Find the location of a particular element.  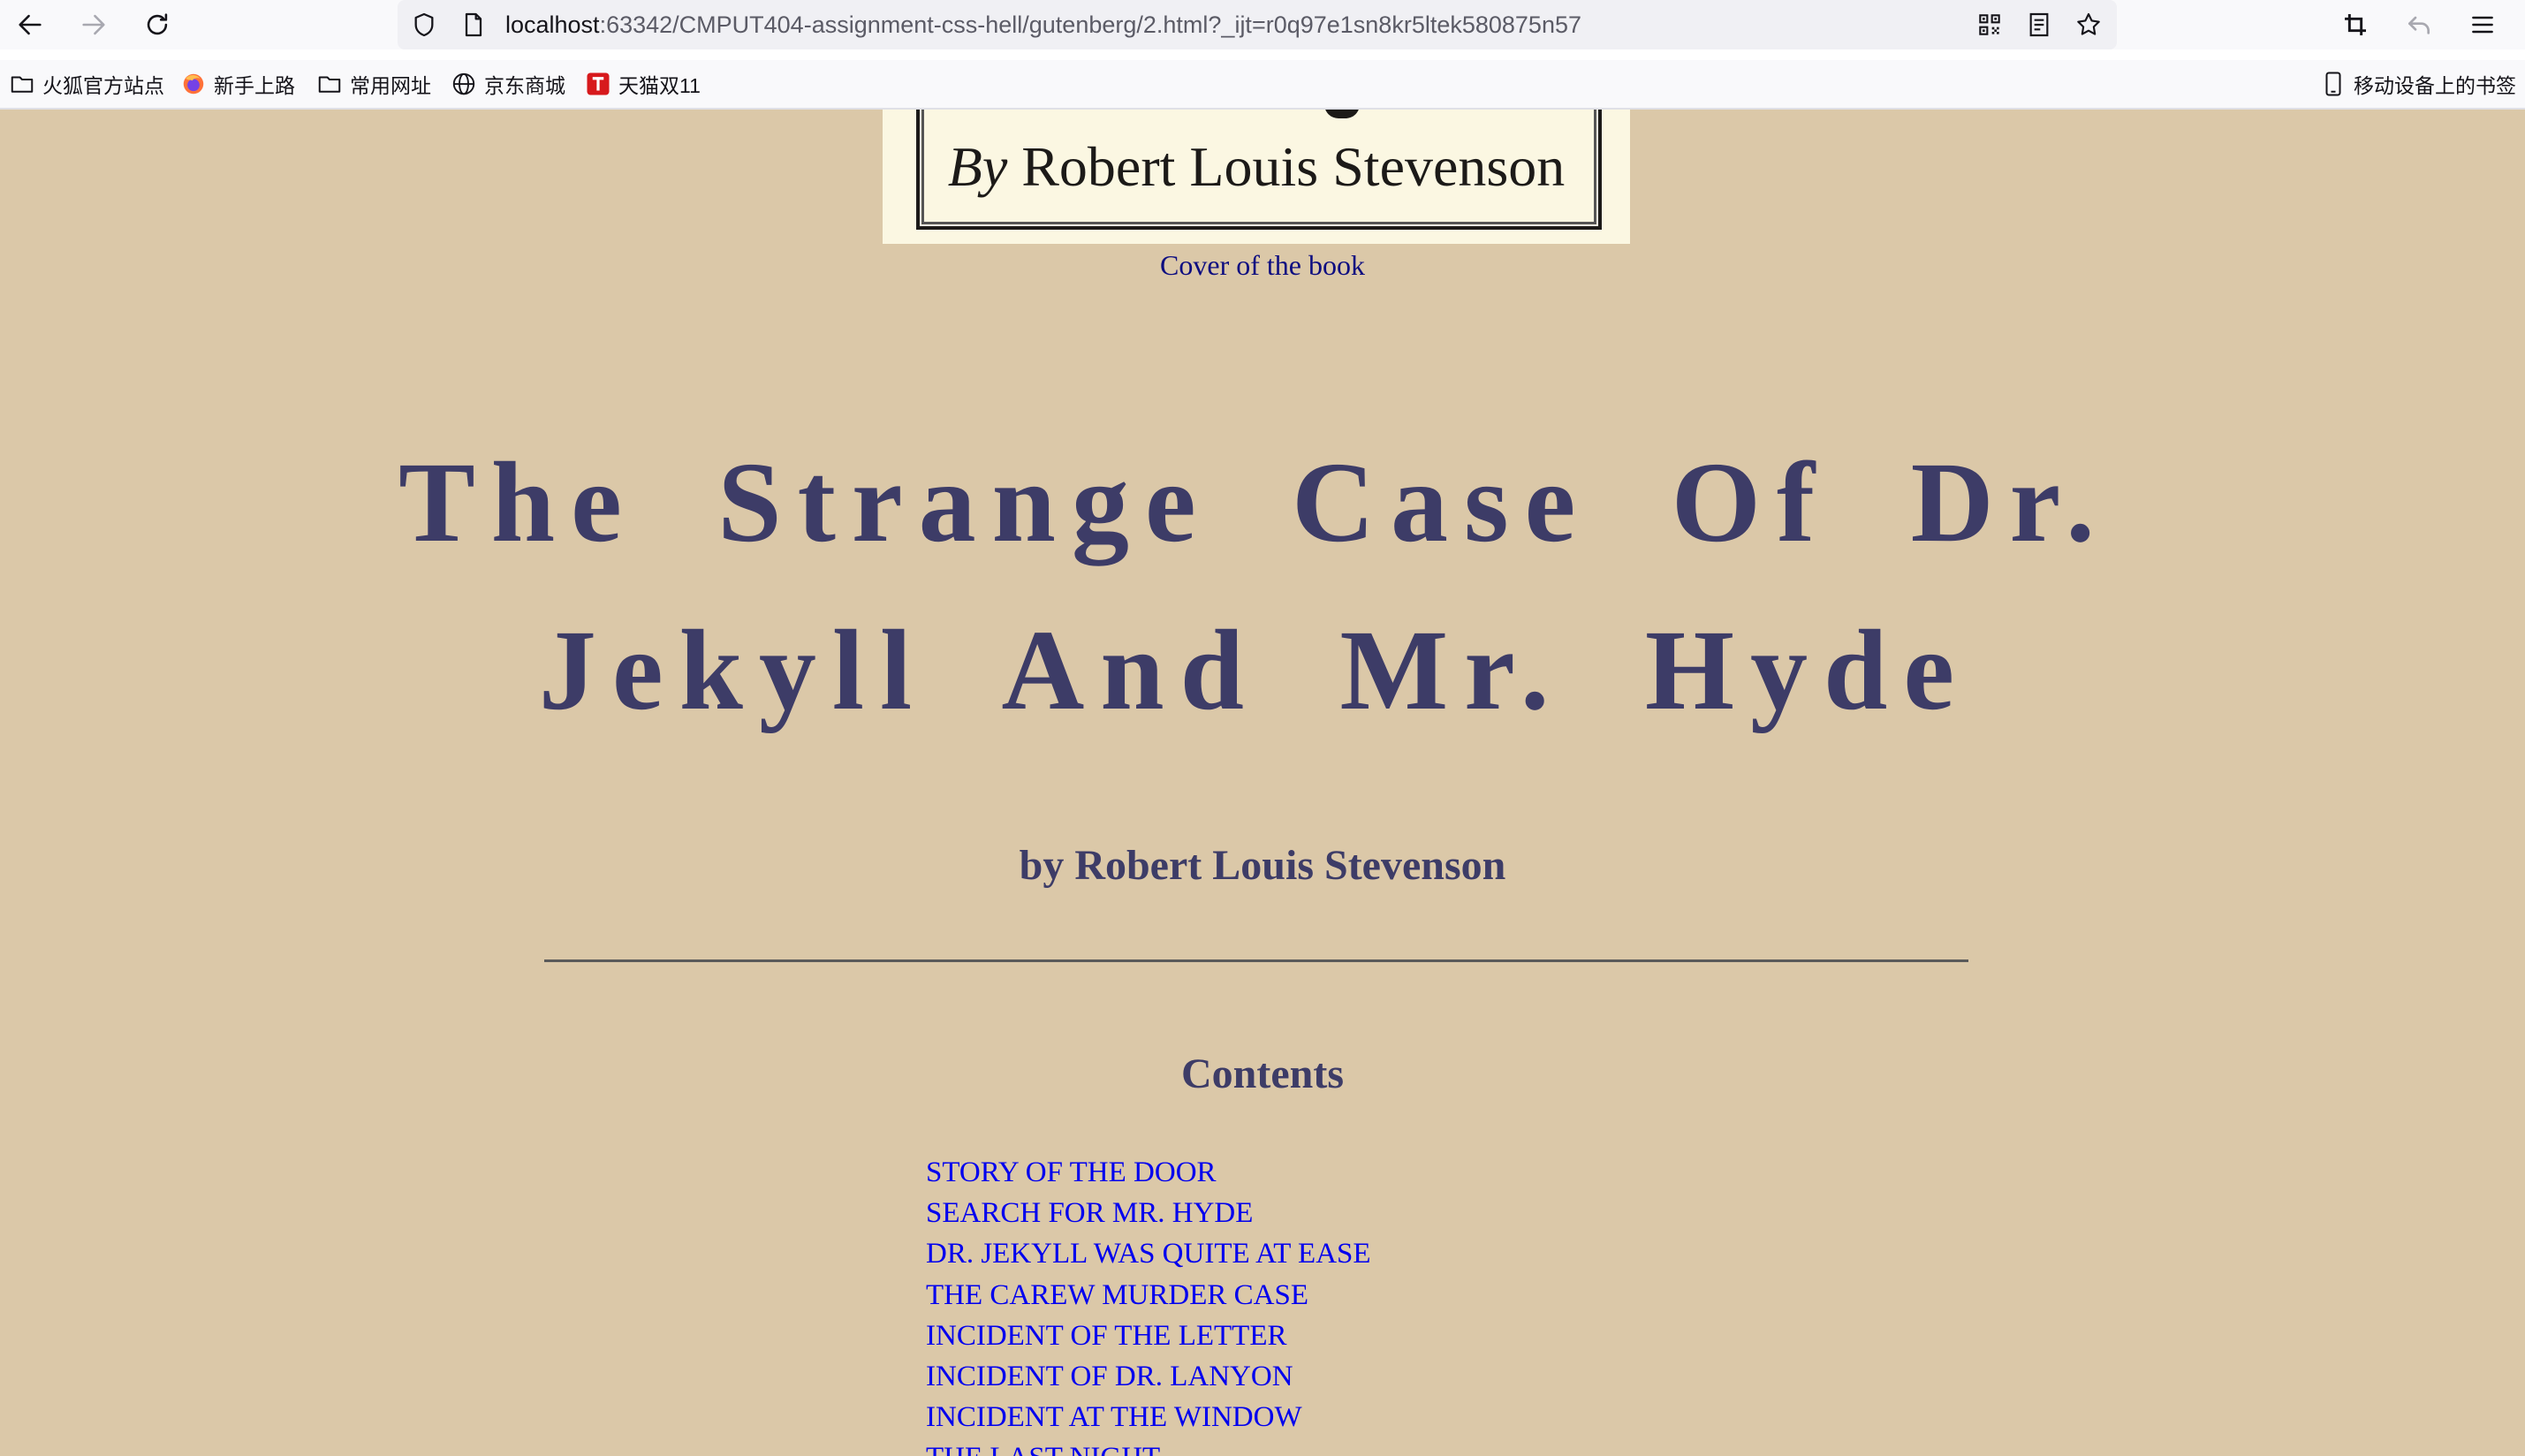

toc-link: SEARCH FOR MR. HYDE is located at coordinates (1089, 1213).